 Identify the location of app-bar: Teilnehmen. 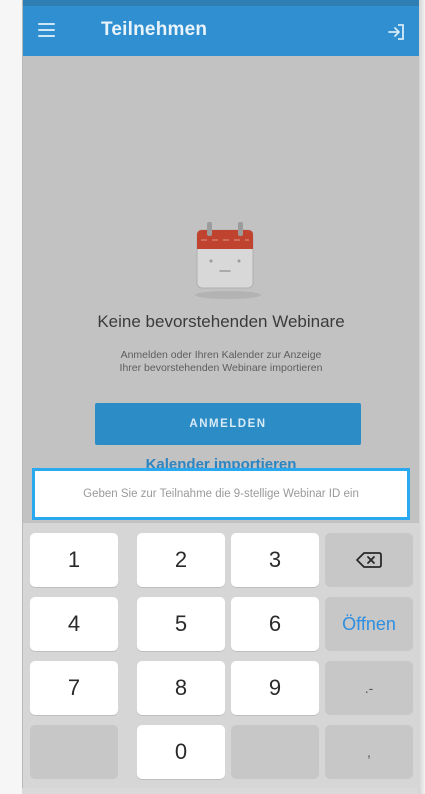
(221, 31).